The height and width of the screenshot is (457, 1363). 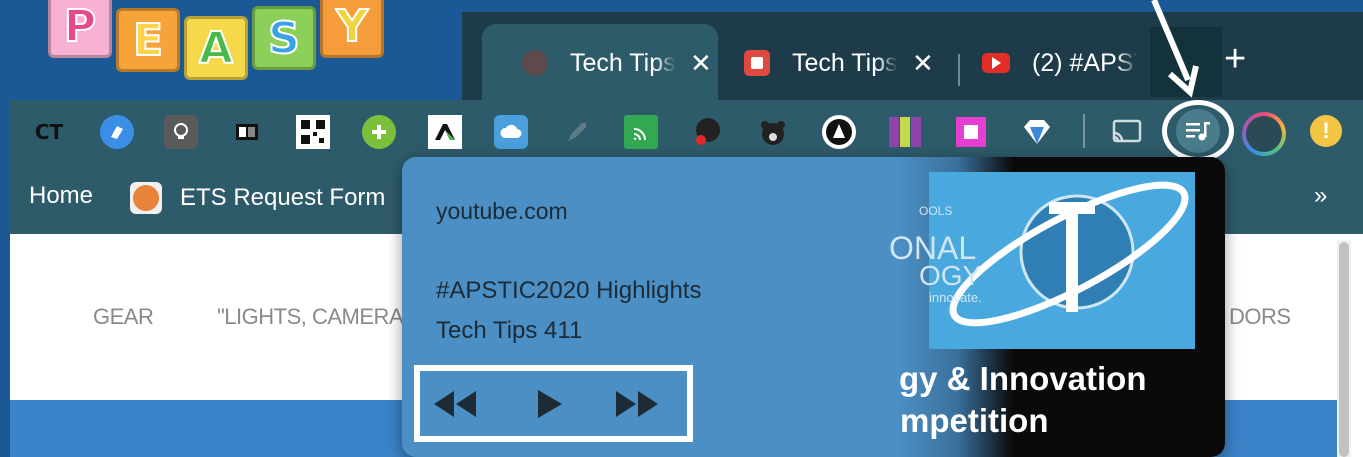 I want to click on extensions-toolbar: CT !, so click(x=686, y=132).